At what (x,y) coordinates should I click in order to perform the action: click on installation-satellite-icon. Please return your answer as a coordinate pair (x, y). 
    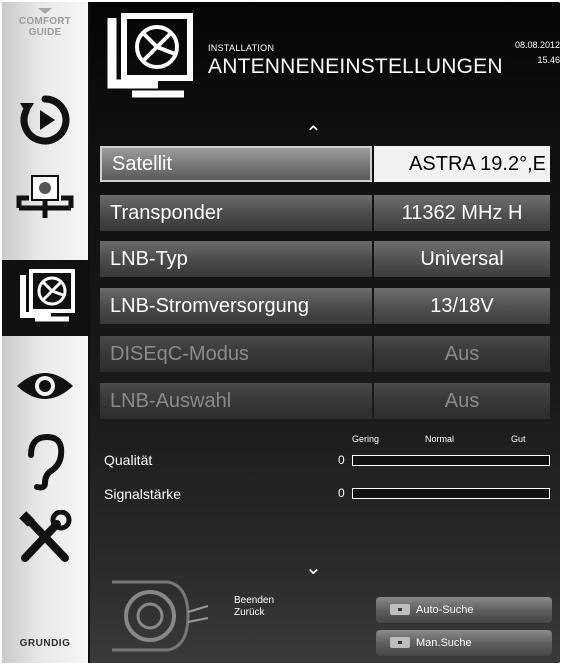
    Looking at the image, I should click on (47, 295).